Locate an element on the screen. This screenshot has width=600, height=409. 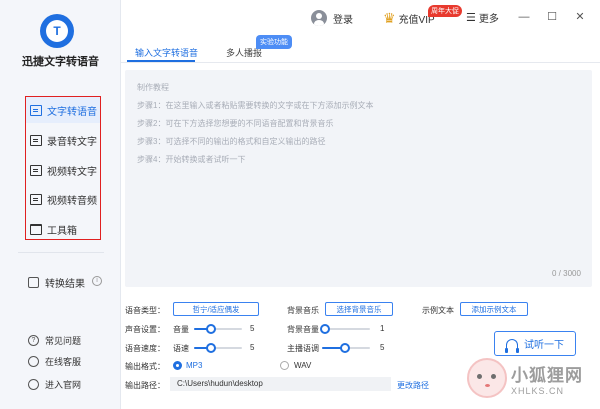
promo-badge: 周年大促 is located at coordinates (445, 11).